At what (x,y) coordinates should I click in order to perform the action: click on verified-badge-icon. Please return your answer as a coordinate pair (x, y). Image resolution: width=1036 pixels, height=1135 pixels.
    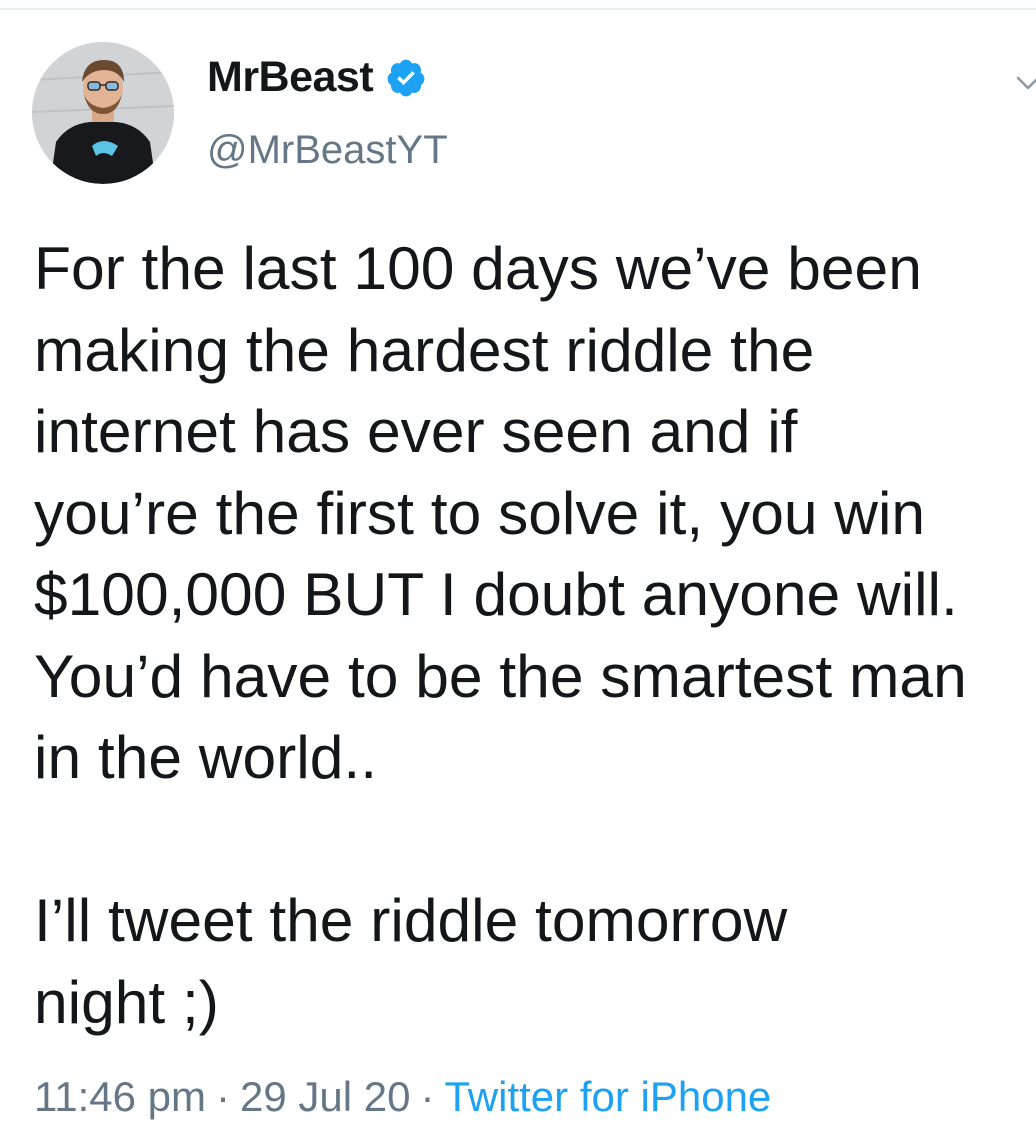
    Looking at the image, I should click on (406, 77).